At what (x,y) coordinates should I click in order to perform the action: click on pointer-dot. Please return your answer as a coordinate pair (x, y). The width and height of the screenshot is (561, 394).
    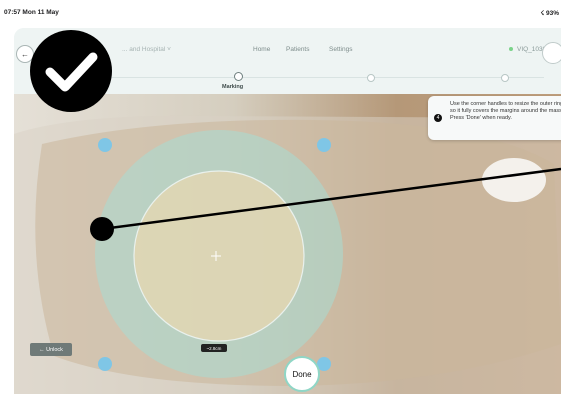
    Looking at the image, I should click on (102, 229).